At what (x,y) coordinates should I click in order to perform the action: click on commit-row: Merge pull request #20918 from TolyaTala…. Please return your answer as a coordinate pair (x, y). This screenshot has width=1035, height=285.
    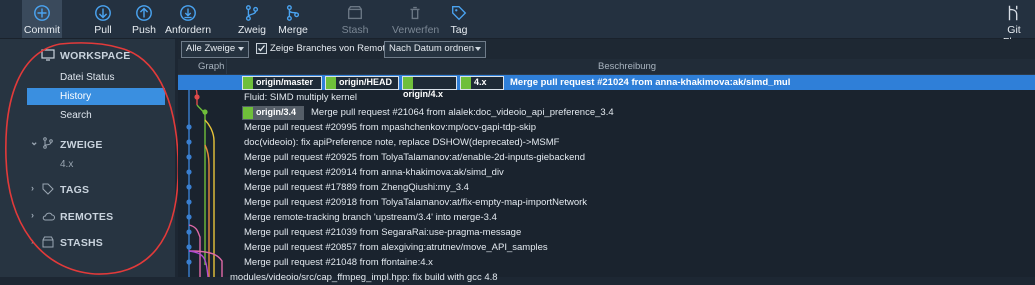
    Looking at the image, I should click on (606, 202).